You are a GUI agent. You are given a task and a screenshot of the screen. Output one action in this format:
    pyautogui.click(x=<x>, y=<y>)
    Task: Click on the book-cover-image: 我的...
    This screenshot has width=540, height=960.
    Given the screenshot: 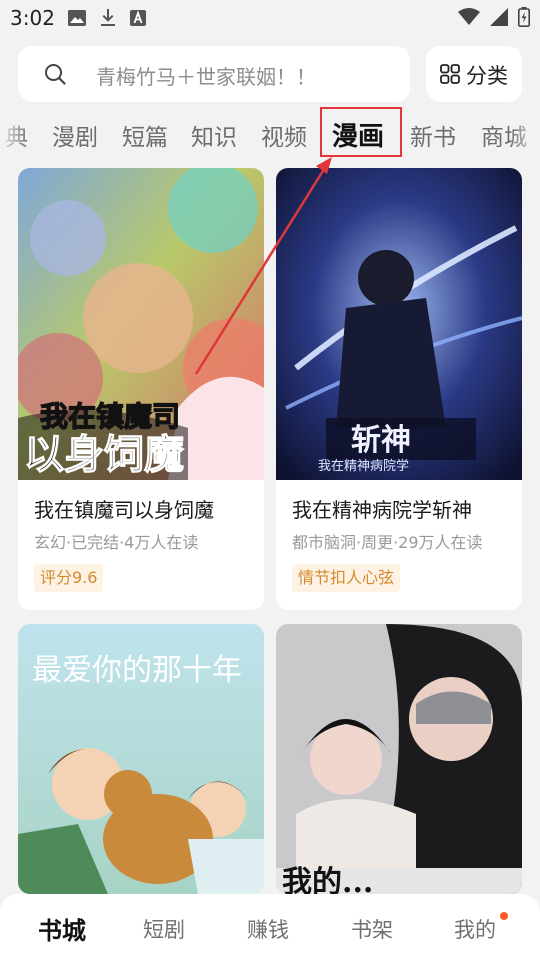 What is the action you would take?
    pyautogui.click(x=399, y=759)
    